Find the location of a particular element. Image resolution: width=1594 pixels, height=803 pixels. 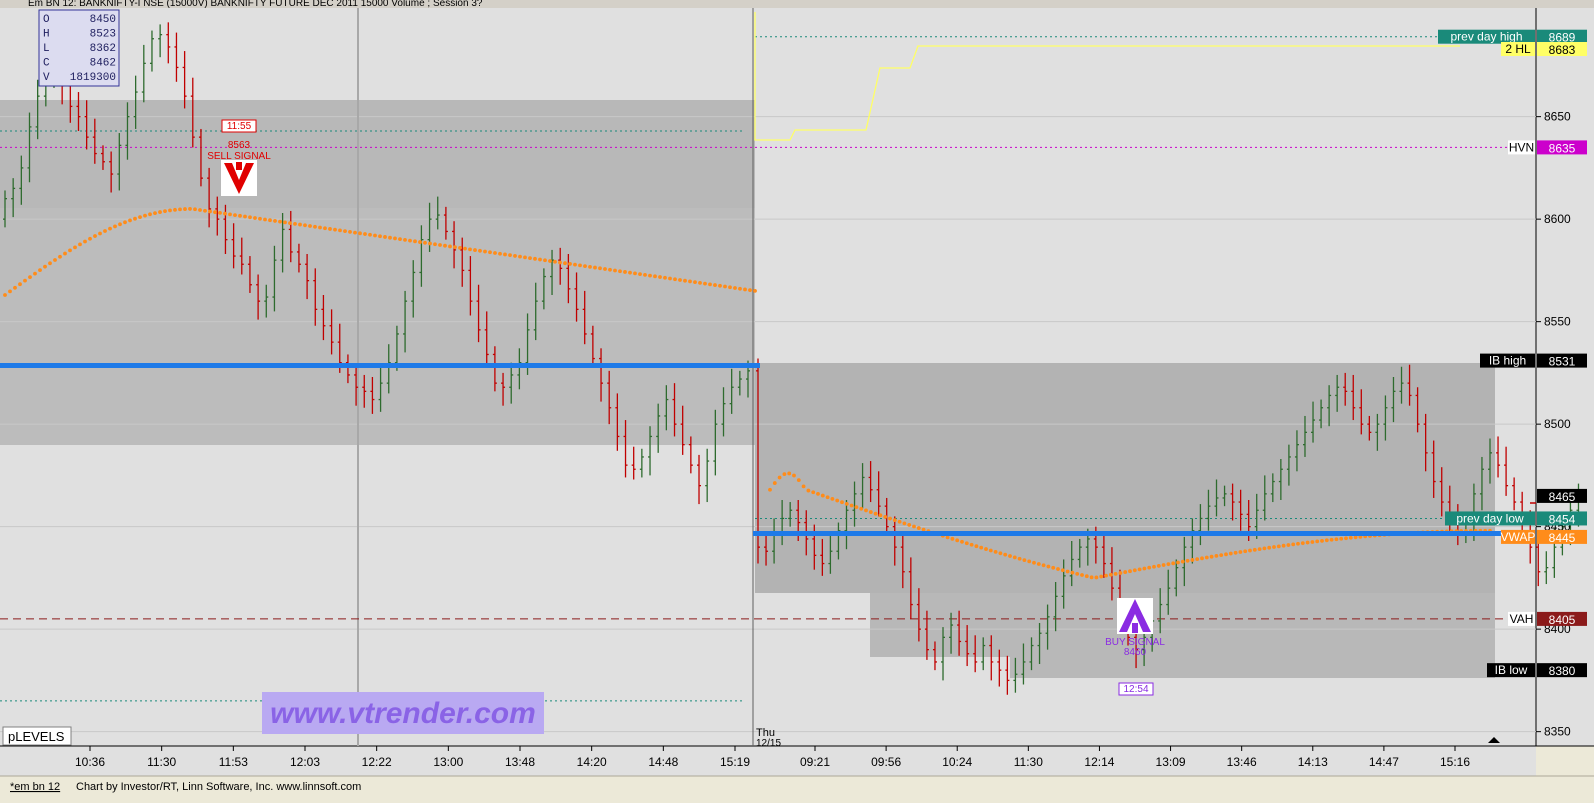

two-hl-label: 2 HL is located at coordinates (1518, 49).